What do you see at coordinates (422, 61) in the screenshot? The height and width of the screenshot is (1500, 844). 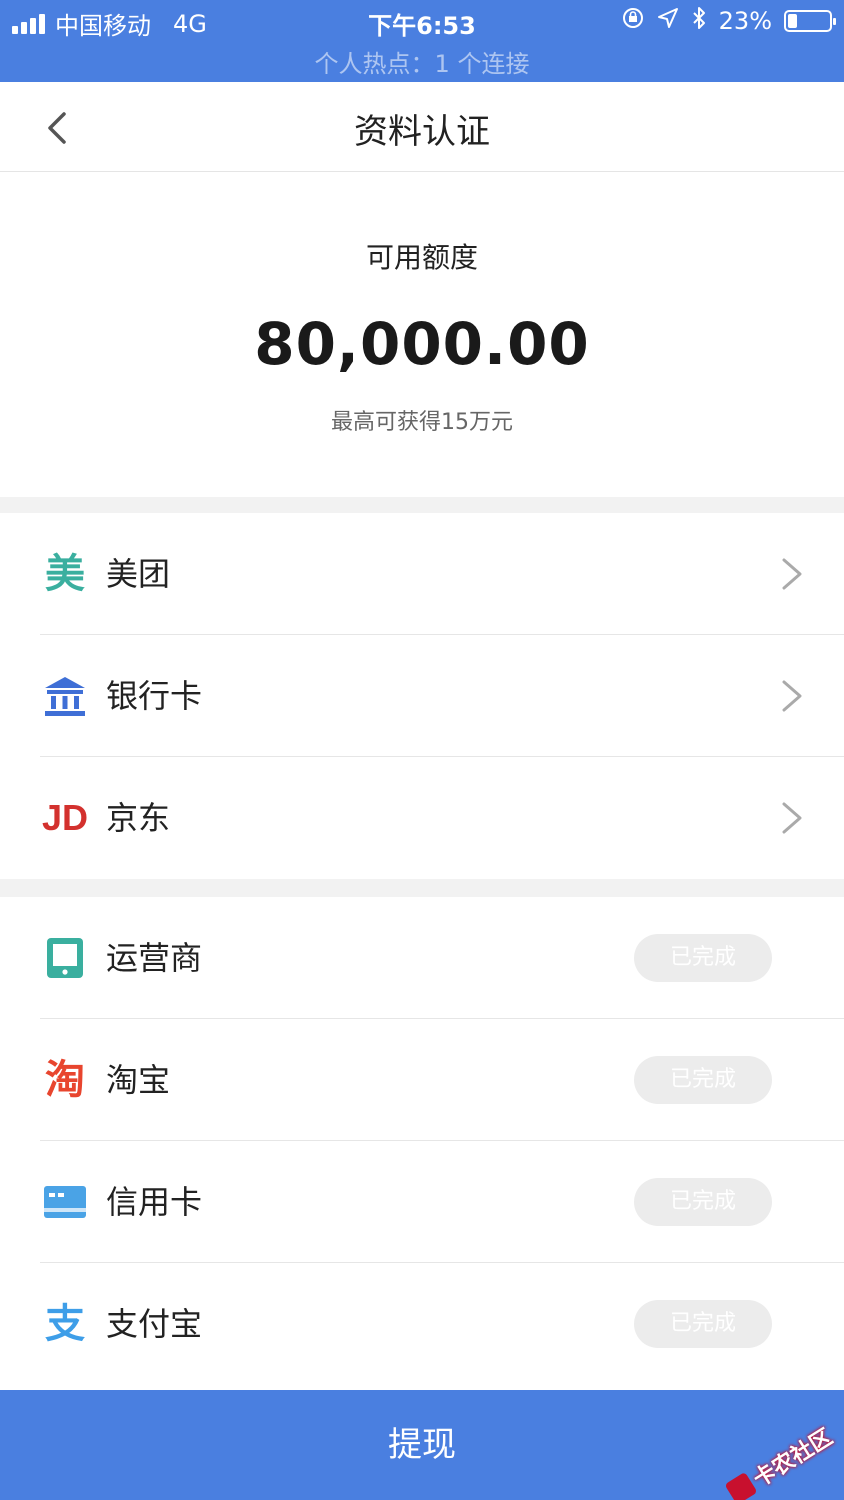 I see `hotspot-banner: 个人热点：1 个连接` at bounding box center [422, 61].